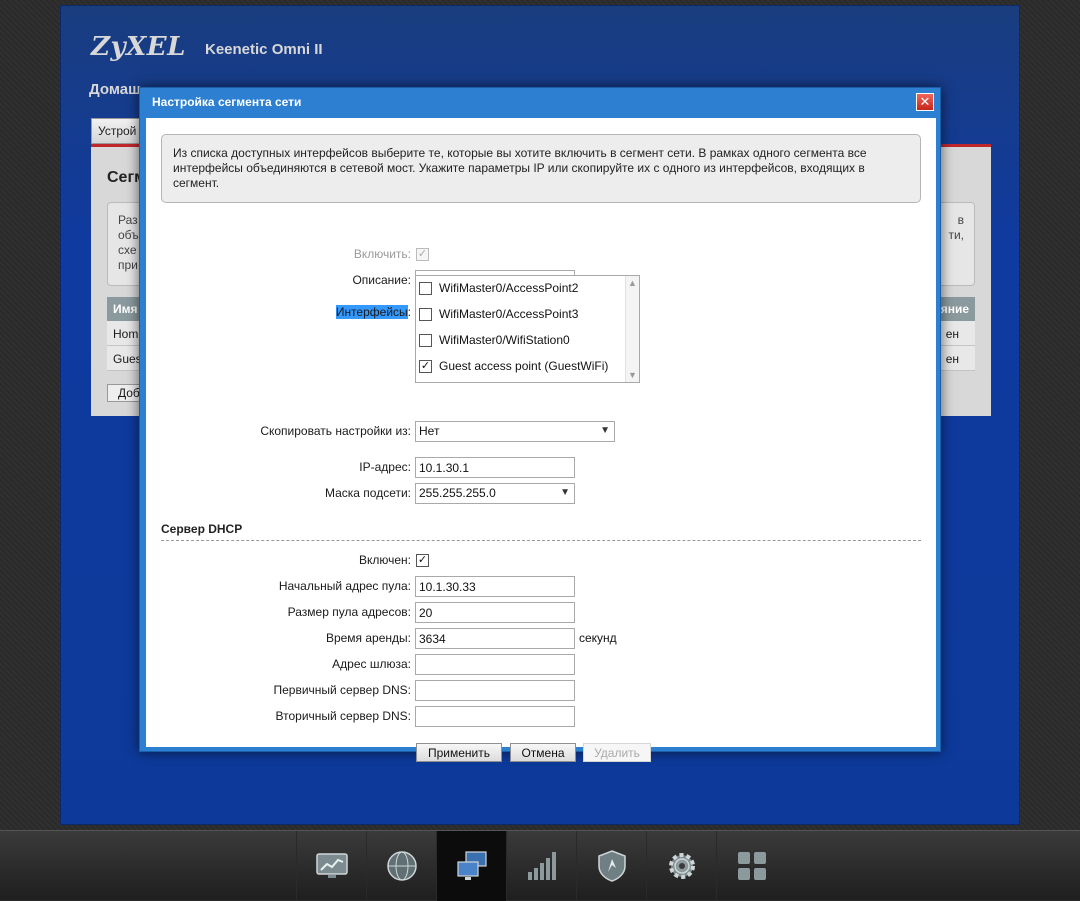  Describe the element at coordinates (342, 690) in the screenshot. I see `dns1-label: Первичный сервер DNS:` at that location.